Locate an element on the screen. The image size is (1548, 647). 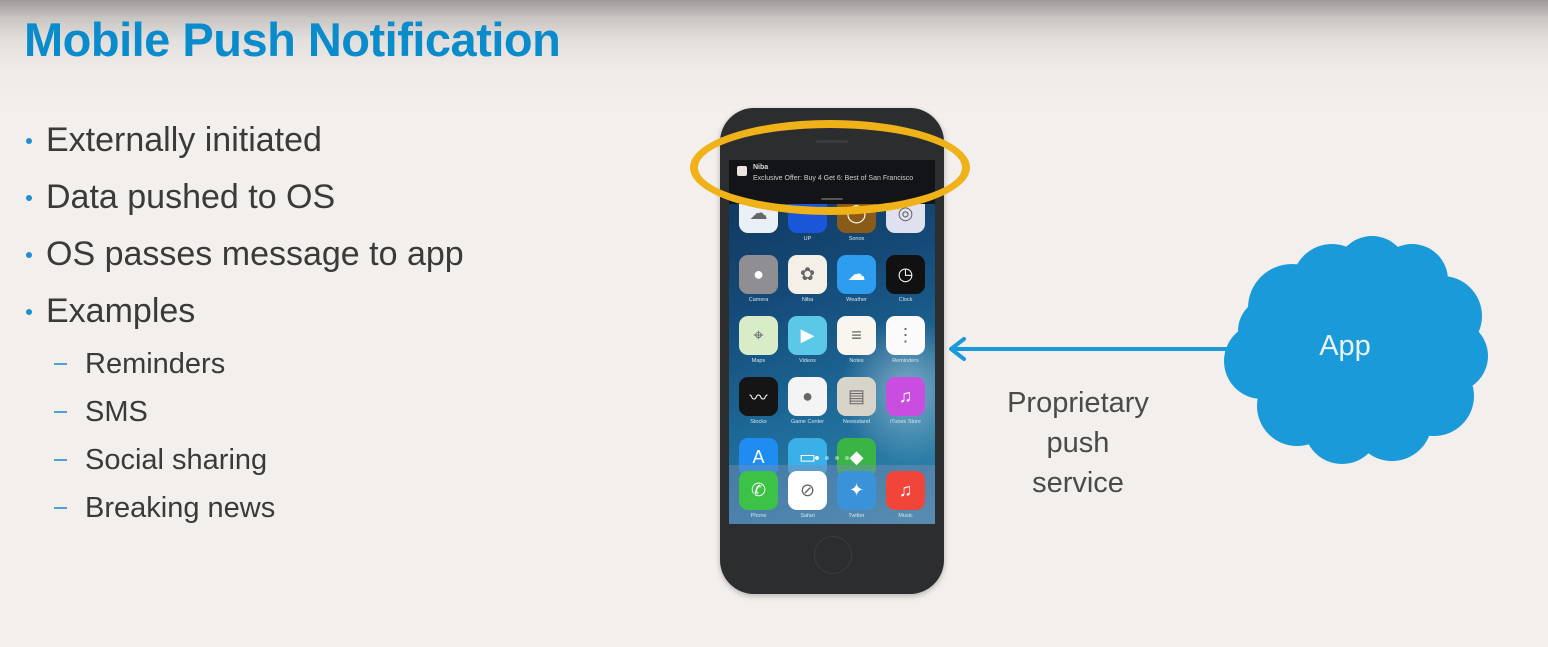
page-indicator is located at coordinates (832, 458).